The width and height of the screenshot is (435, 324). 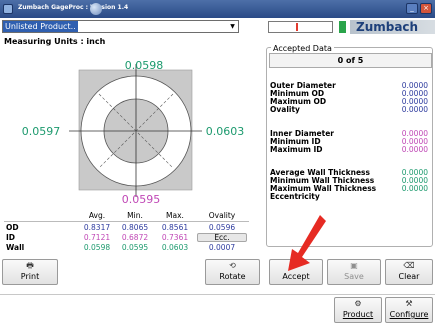 What do you see at coordinates (120, 26) in the screenshot?
I see `product-dropdown: Unlisted Product.. ▼` at bounding box center [120, 26].